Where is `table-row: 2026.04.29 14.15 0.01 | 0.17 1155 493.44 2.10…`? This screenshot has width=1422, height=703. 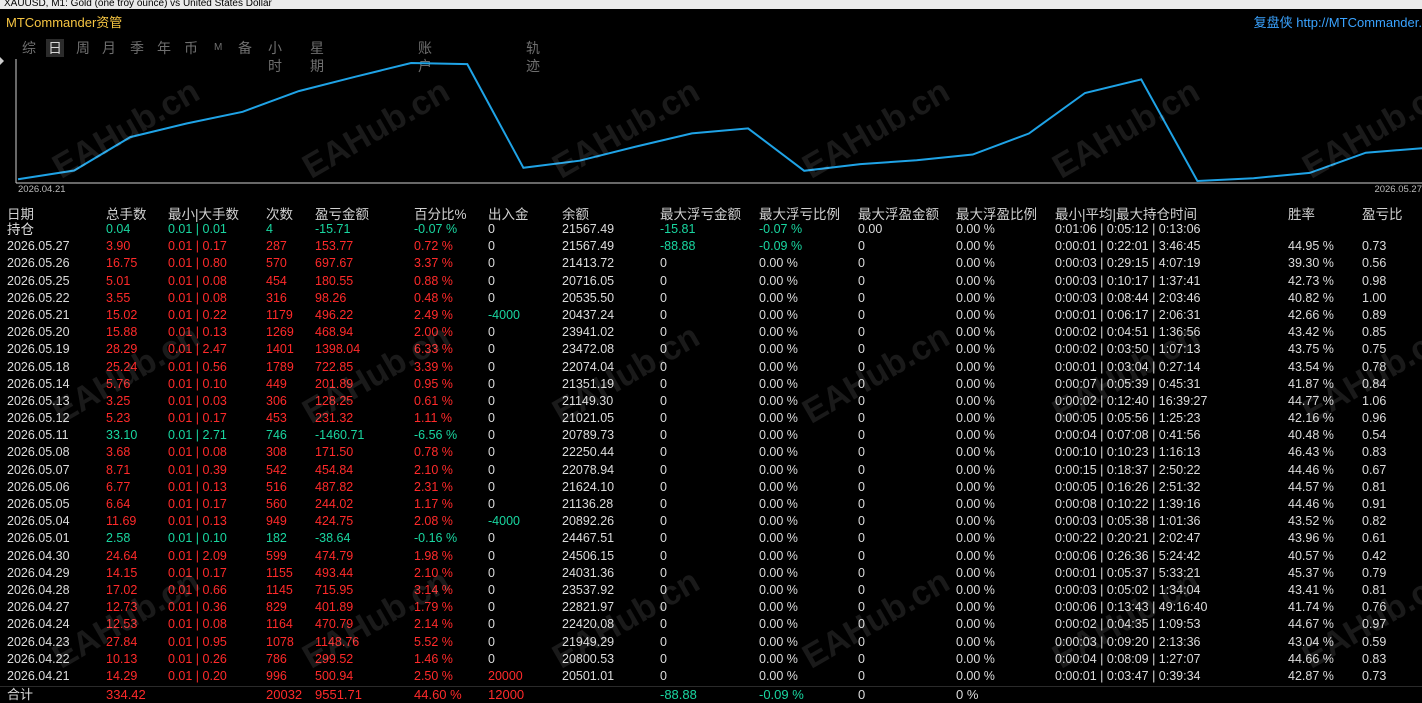 table-row: 2026.04.29 14.15 0.01 | 0.17 1155 493.44 2.10… is located at coordinates (711, 573).